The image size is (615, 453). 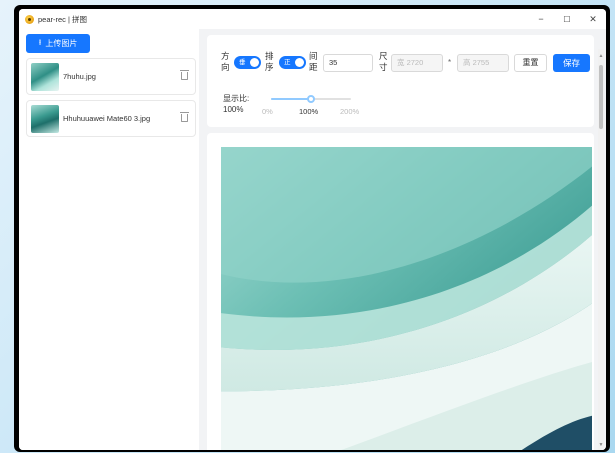 I want to click on spacing-label: 间 距, so click(x=314, y=62).